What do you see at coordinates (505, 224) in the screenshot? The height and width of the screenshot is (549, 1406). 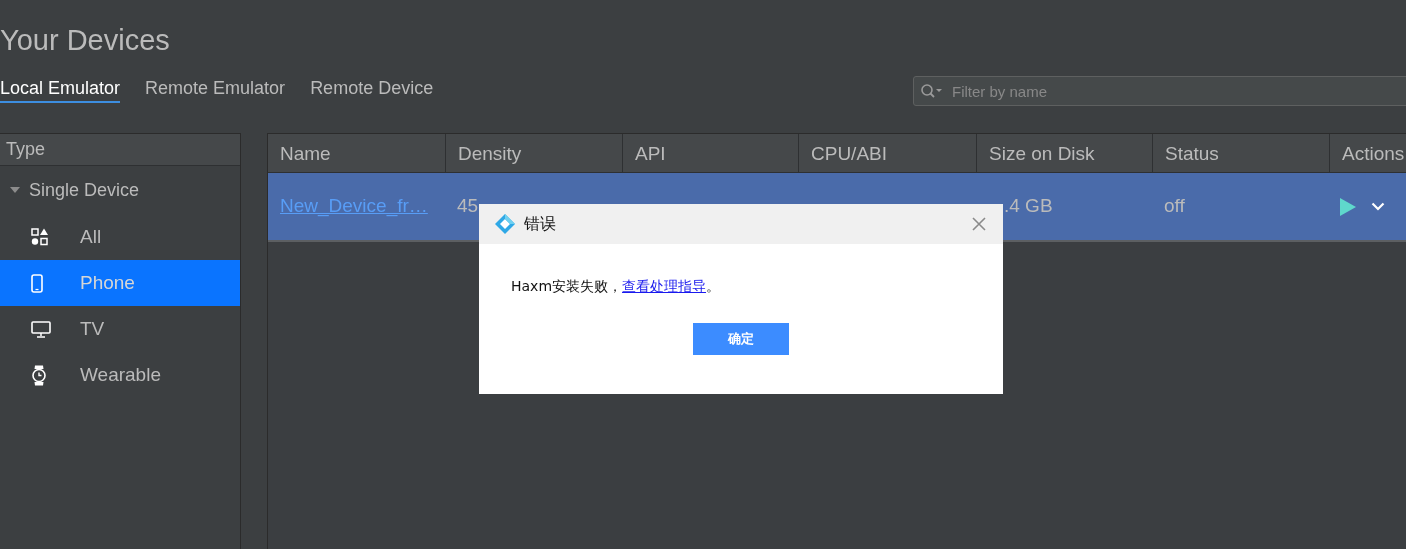 I see `app-logo-icon` at bounding box center [505, 224].